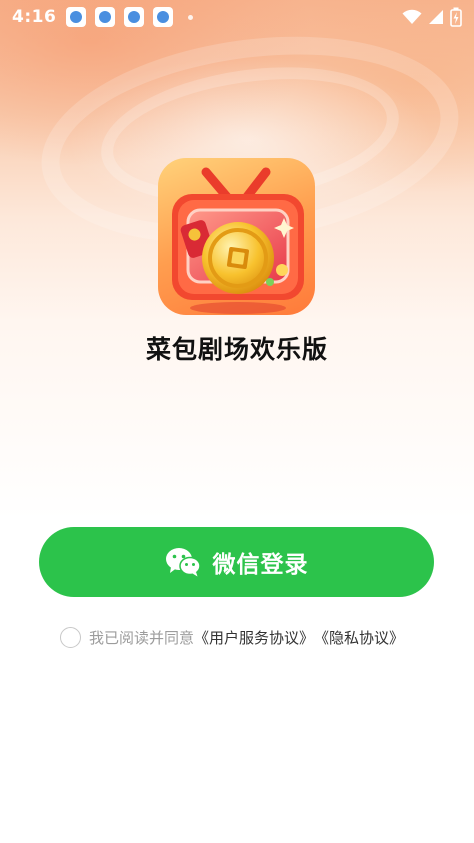 Image resolution: width=474 pixels, height=843 pixels. Describe the element at coordinates (191, 17) in the screenshot. I see `more-notifications-dot` at that location.